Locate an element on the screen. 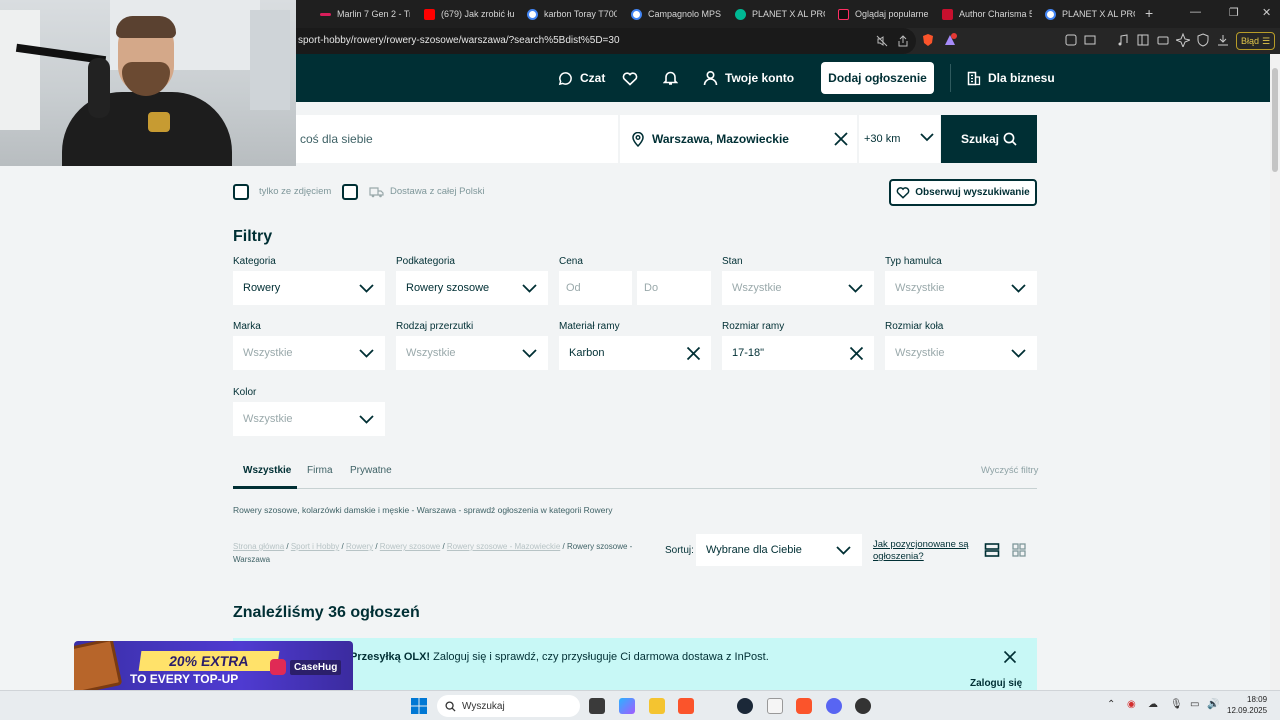 This screenshot has height=720, width=1280. windows-start-icon is located at coordinates (419, 706).